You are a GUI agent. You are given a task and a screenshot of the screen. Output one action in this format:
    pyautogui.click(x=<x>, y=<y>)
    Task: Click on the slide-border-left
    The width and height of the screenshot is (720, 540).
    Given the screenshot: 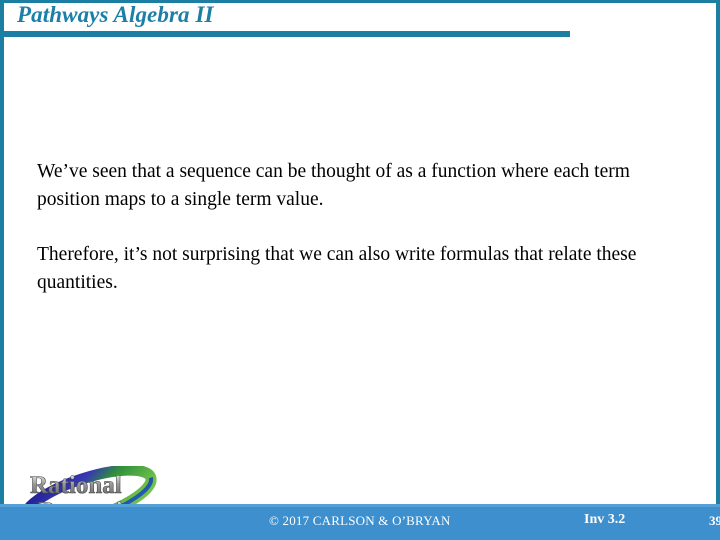 What is the action you would take?
    pyautogui.click(x=2, y=270)
    